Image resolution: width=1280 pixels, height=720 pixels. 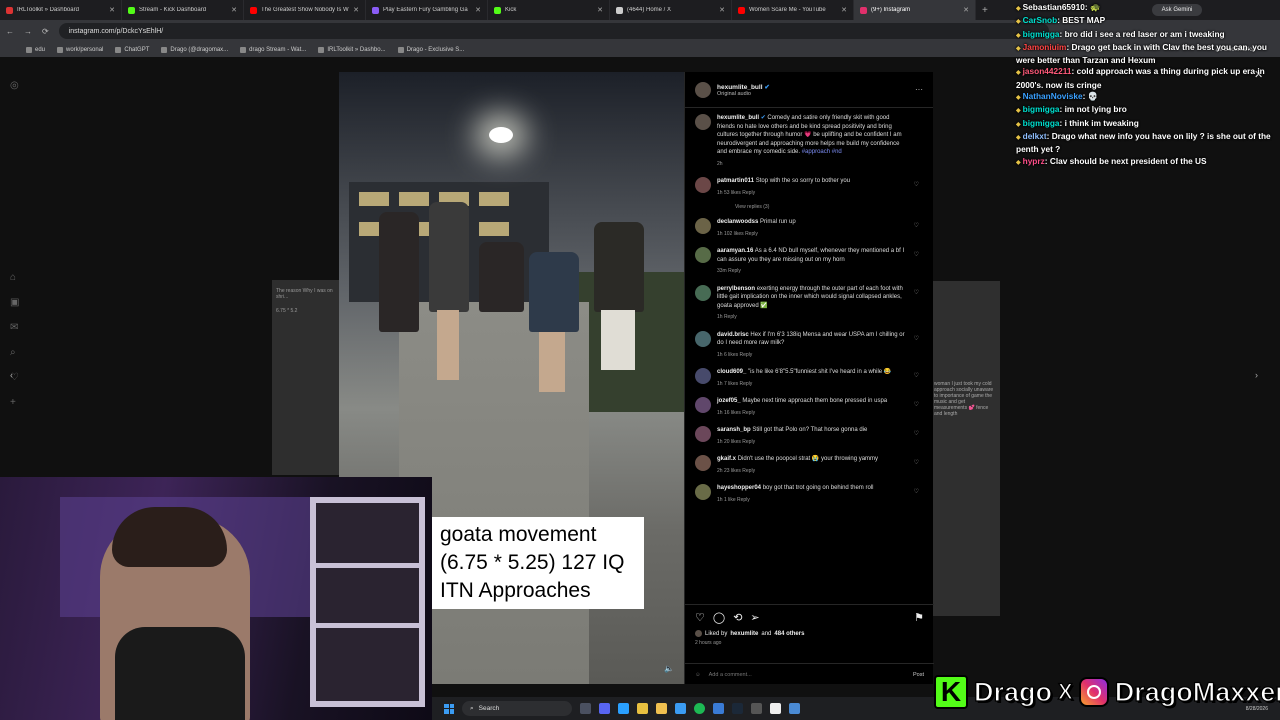 What do you see at coordinates (813, 355) in the screenshot?
I see `comment-meta: 1h 6 likes Reply` at bounding box center [813, 355].